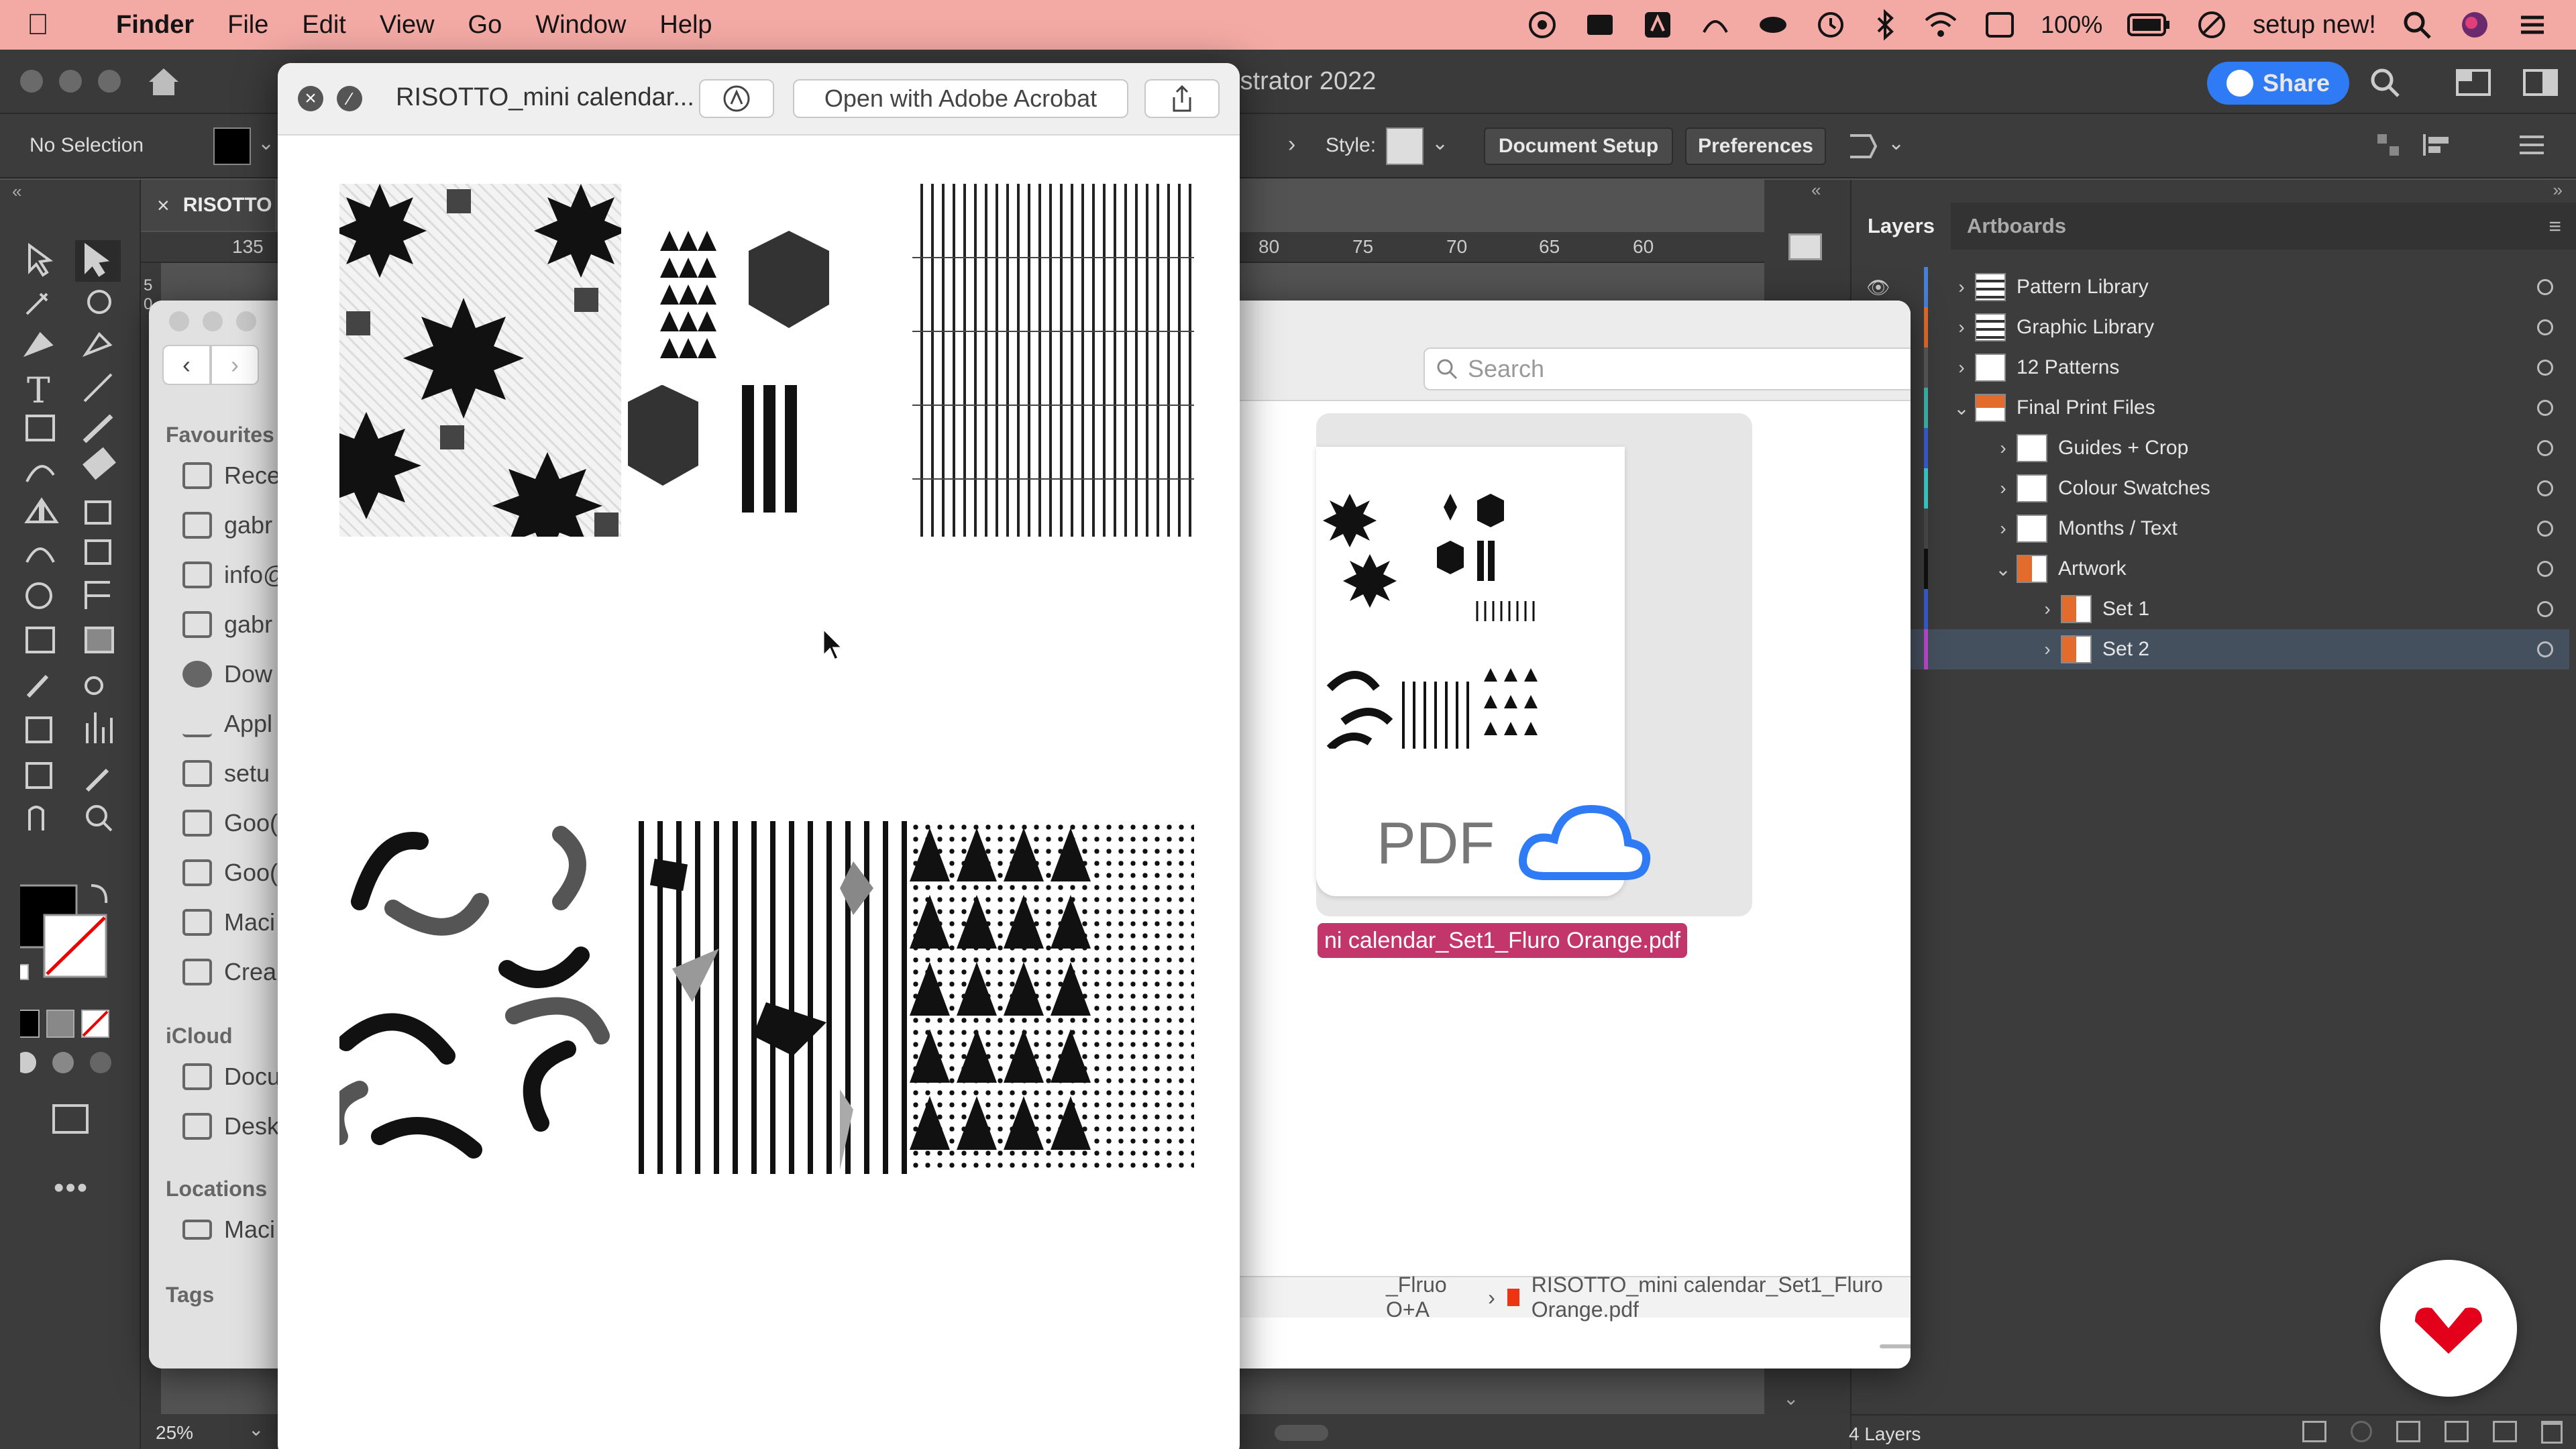 This screenshot has height=1449, width=2576. I want to click on menu-app-name: Finder, so click(155, 25).